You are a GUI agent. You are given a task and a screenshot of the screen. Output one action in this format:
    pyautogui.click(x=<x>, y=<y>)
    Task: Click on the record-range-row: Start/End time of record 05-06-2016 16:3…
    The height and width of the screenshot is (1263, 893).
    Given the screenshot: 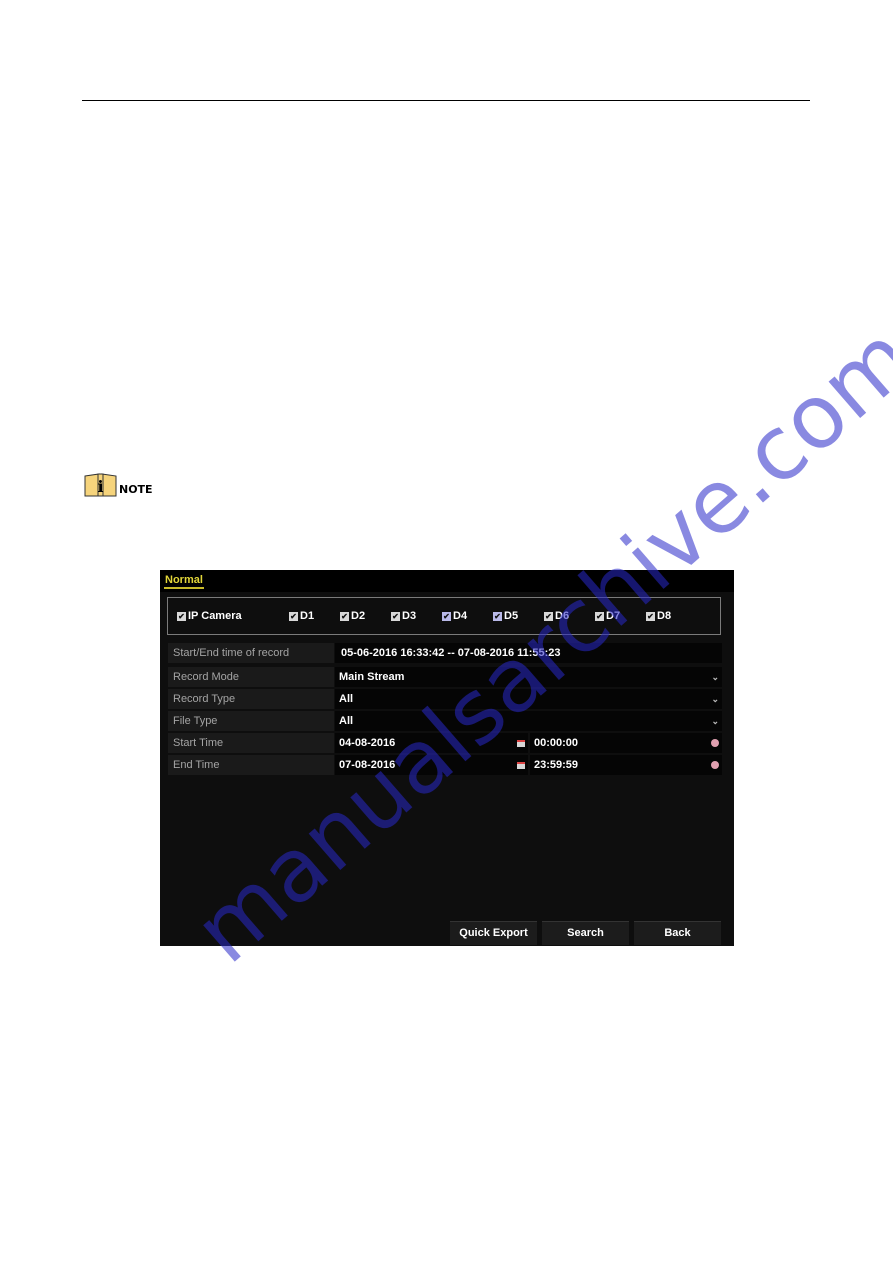 What is the action you would take?
    pyautogui.click(x=445, y=653)
    